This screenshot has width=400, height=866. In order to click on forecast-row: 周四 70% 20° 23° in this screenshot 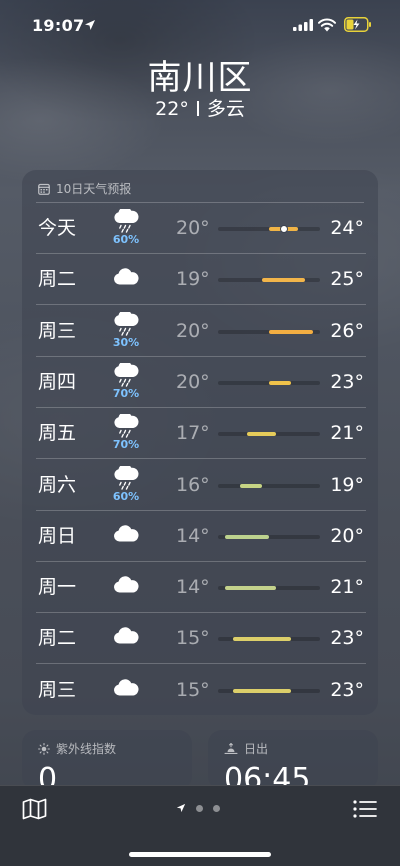, I will do `click(201, 382)`.